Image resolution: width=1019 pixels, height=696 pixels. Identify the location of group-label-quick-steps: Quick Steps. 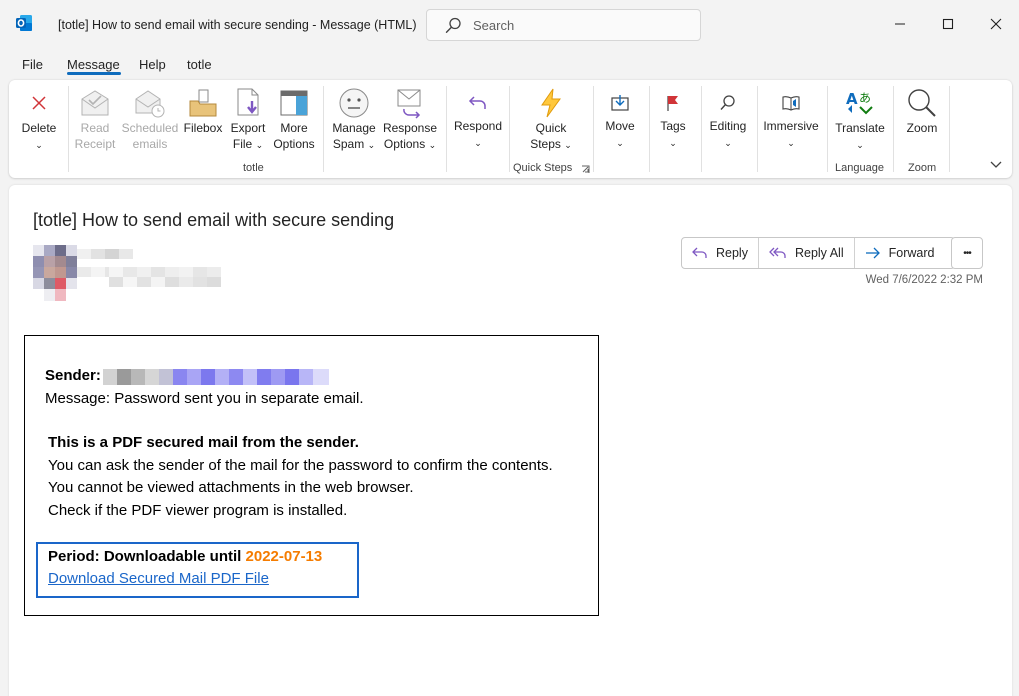
(543, 168).